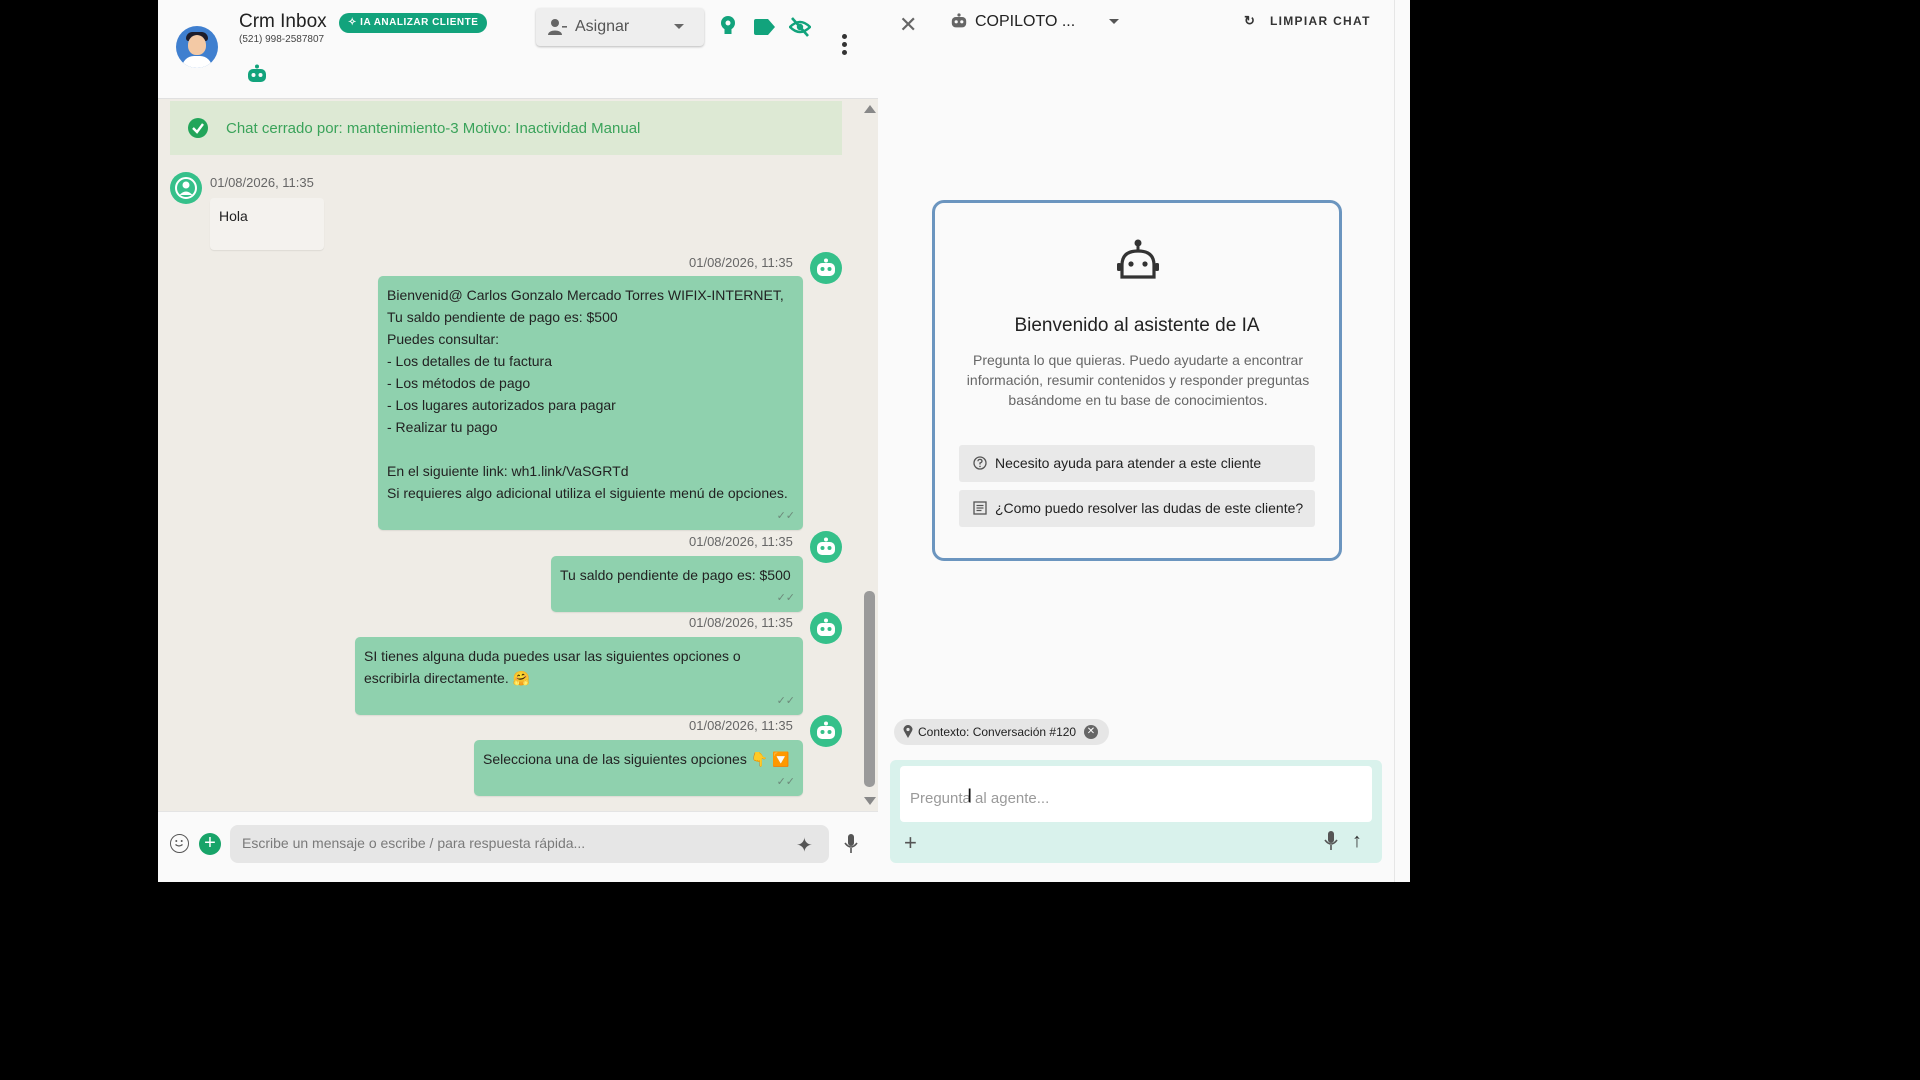  What do you see at coordinates (602, 26) in the screenshot?
I see `assign-label: Asignar` at bounding box center [602, 26].